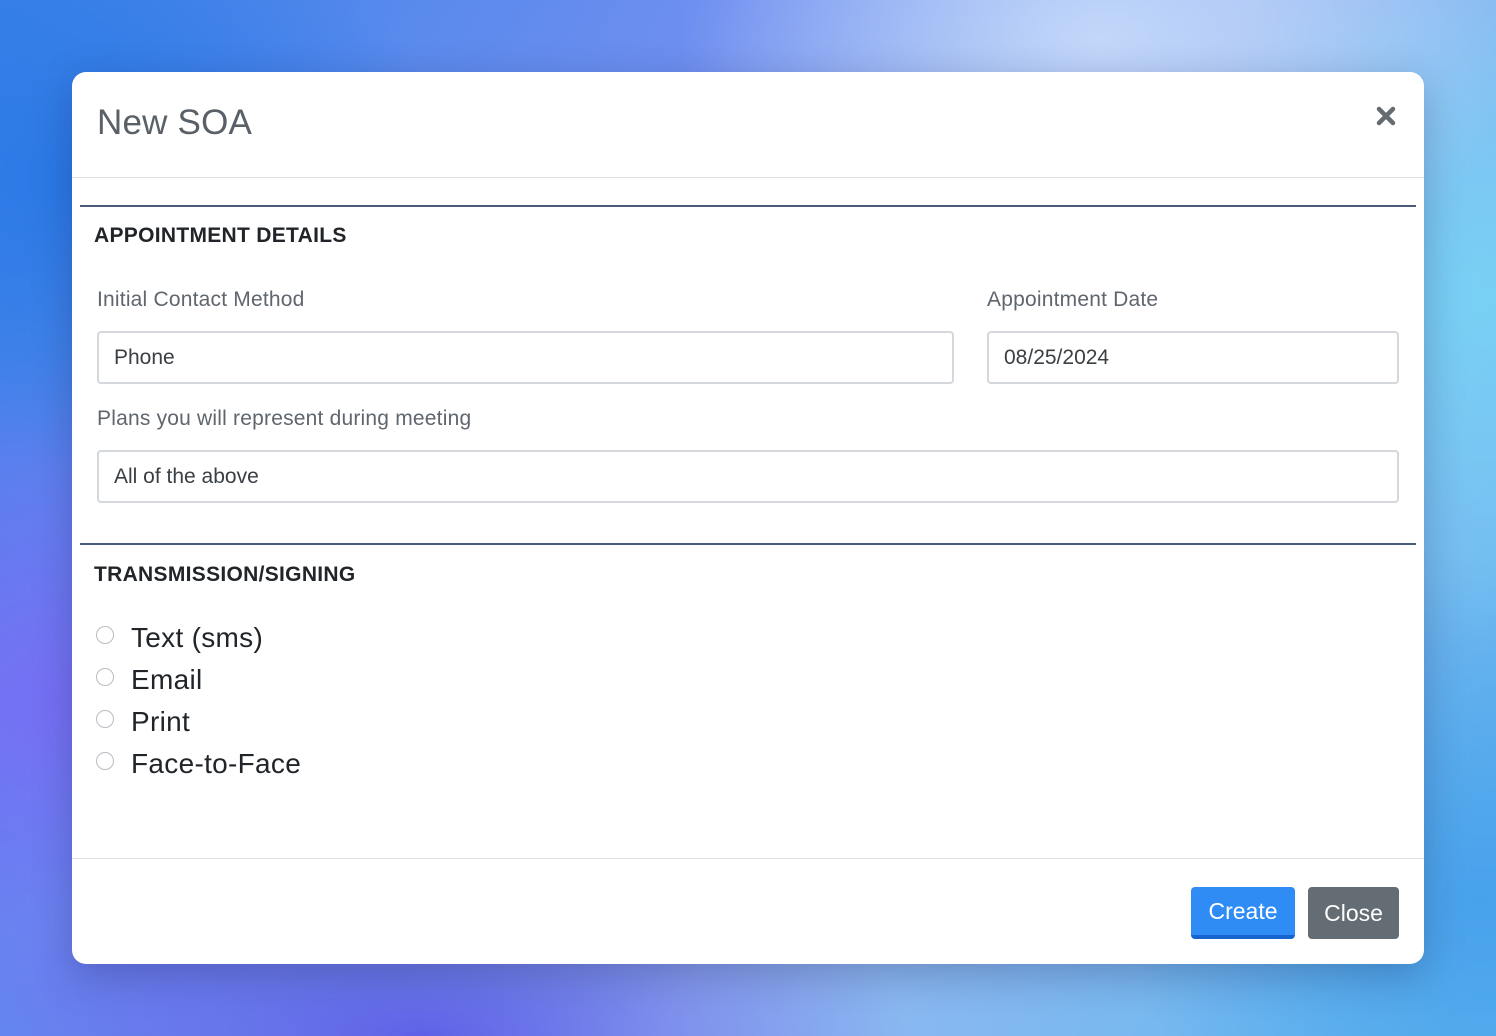 The image size is (1496, 1036). I want to click on modal-footer: Create Close, so click(748, 911).